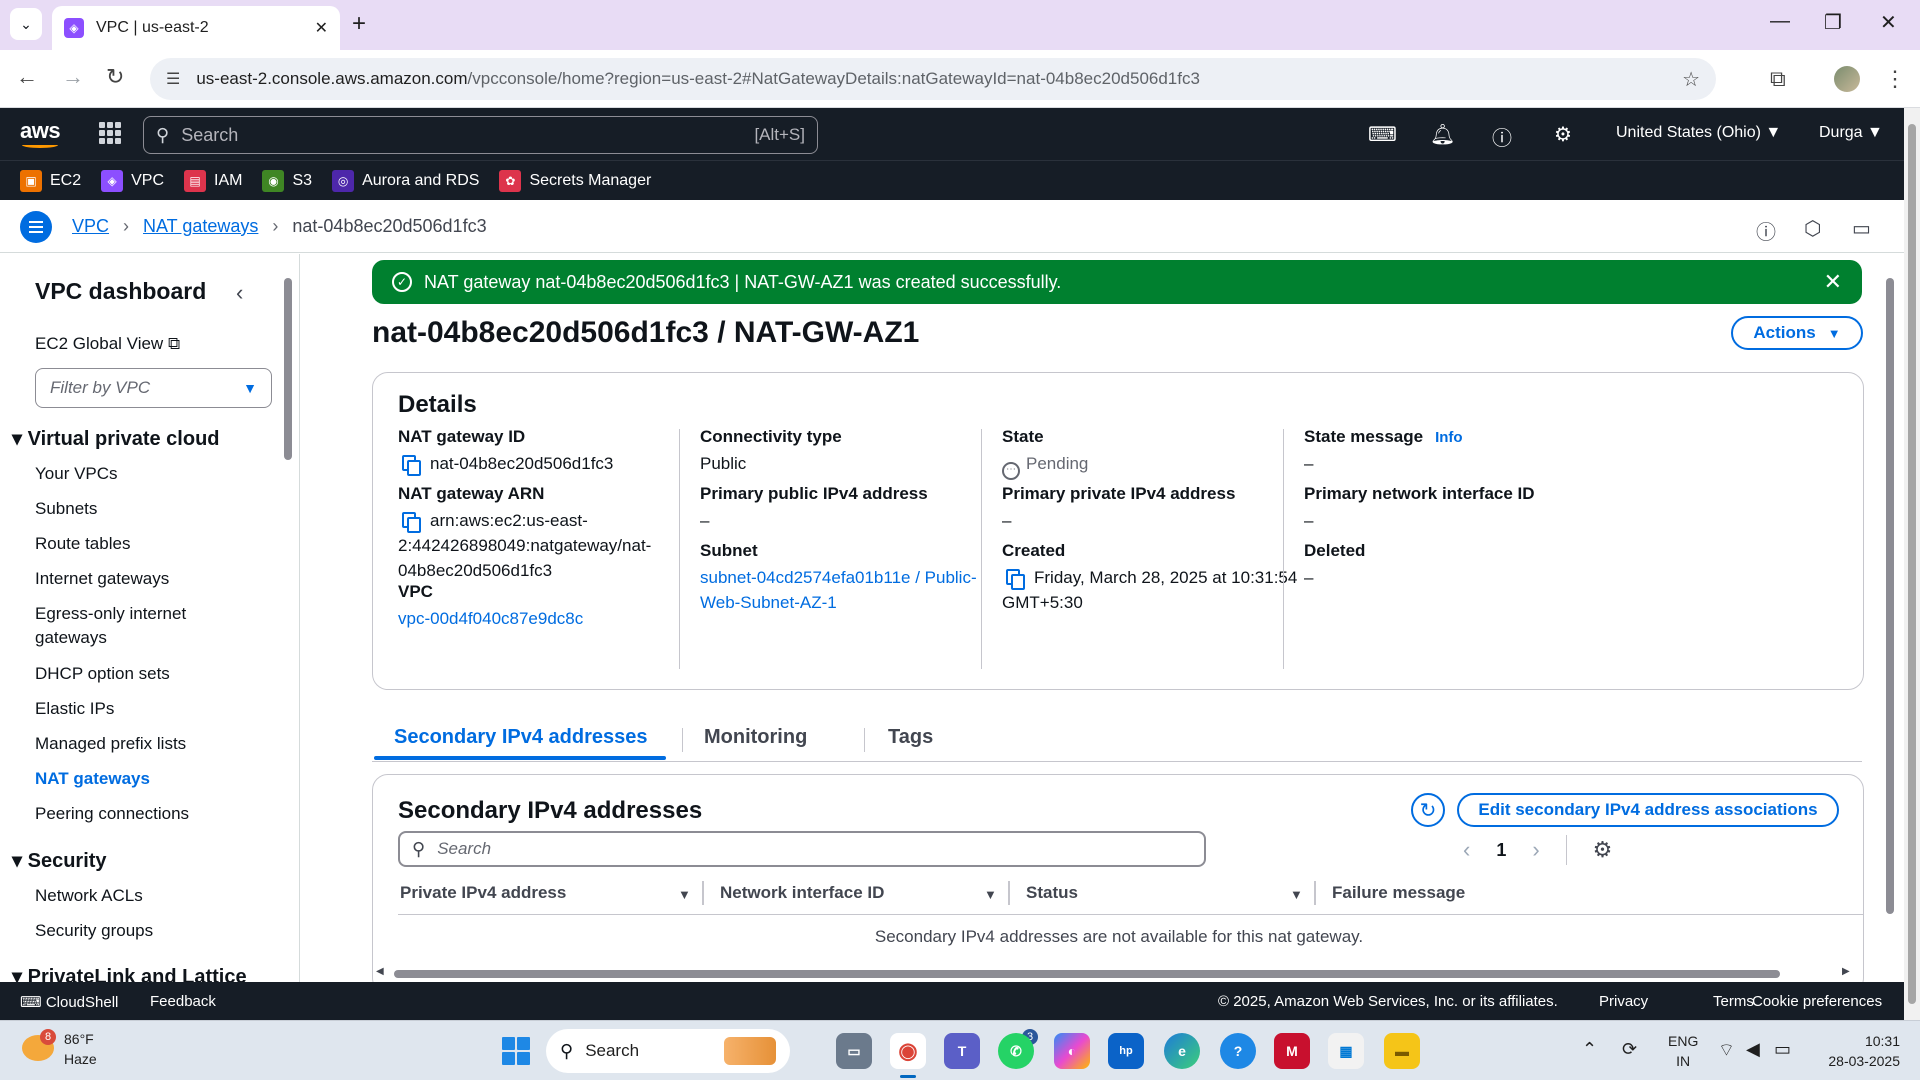 This screenshot has height=1080, width=1920. What do you see at coordinates (1449, 437) in the screenshot?
I see `info-link: Info` at bounding box center [1449, 437].